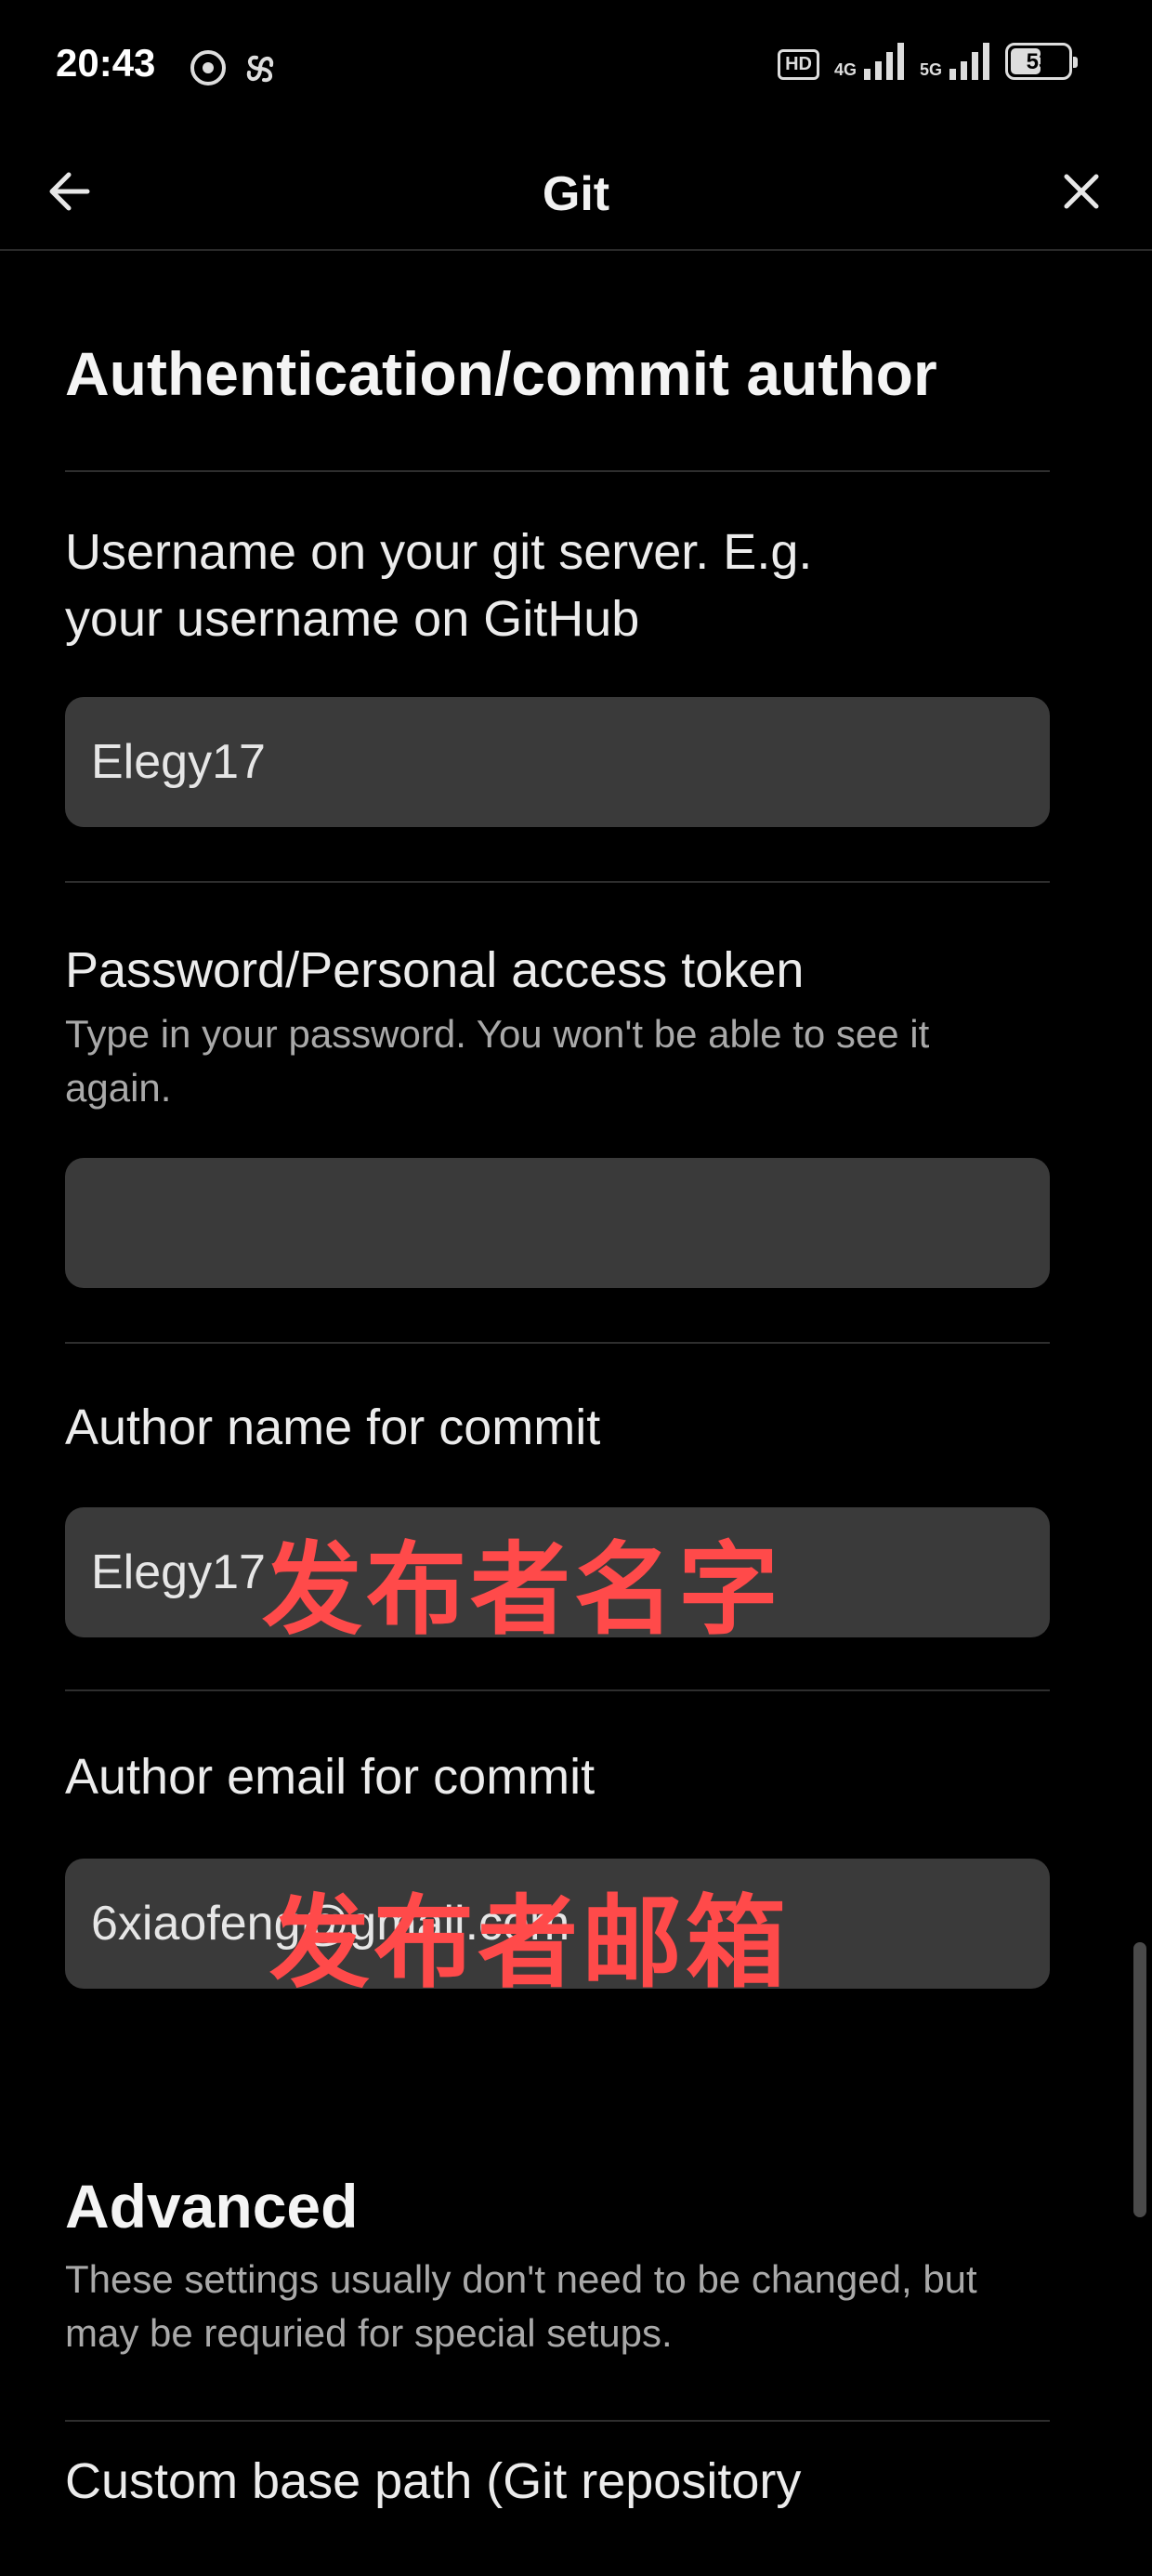 The image size is (1152, 2576). I want to click on status-bar: 20:43 HD 4G 5G 53, so click(576, 69).